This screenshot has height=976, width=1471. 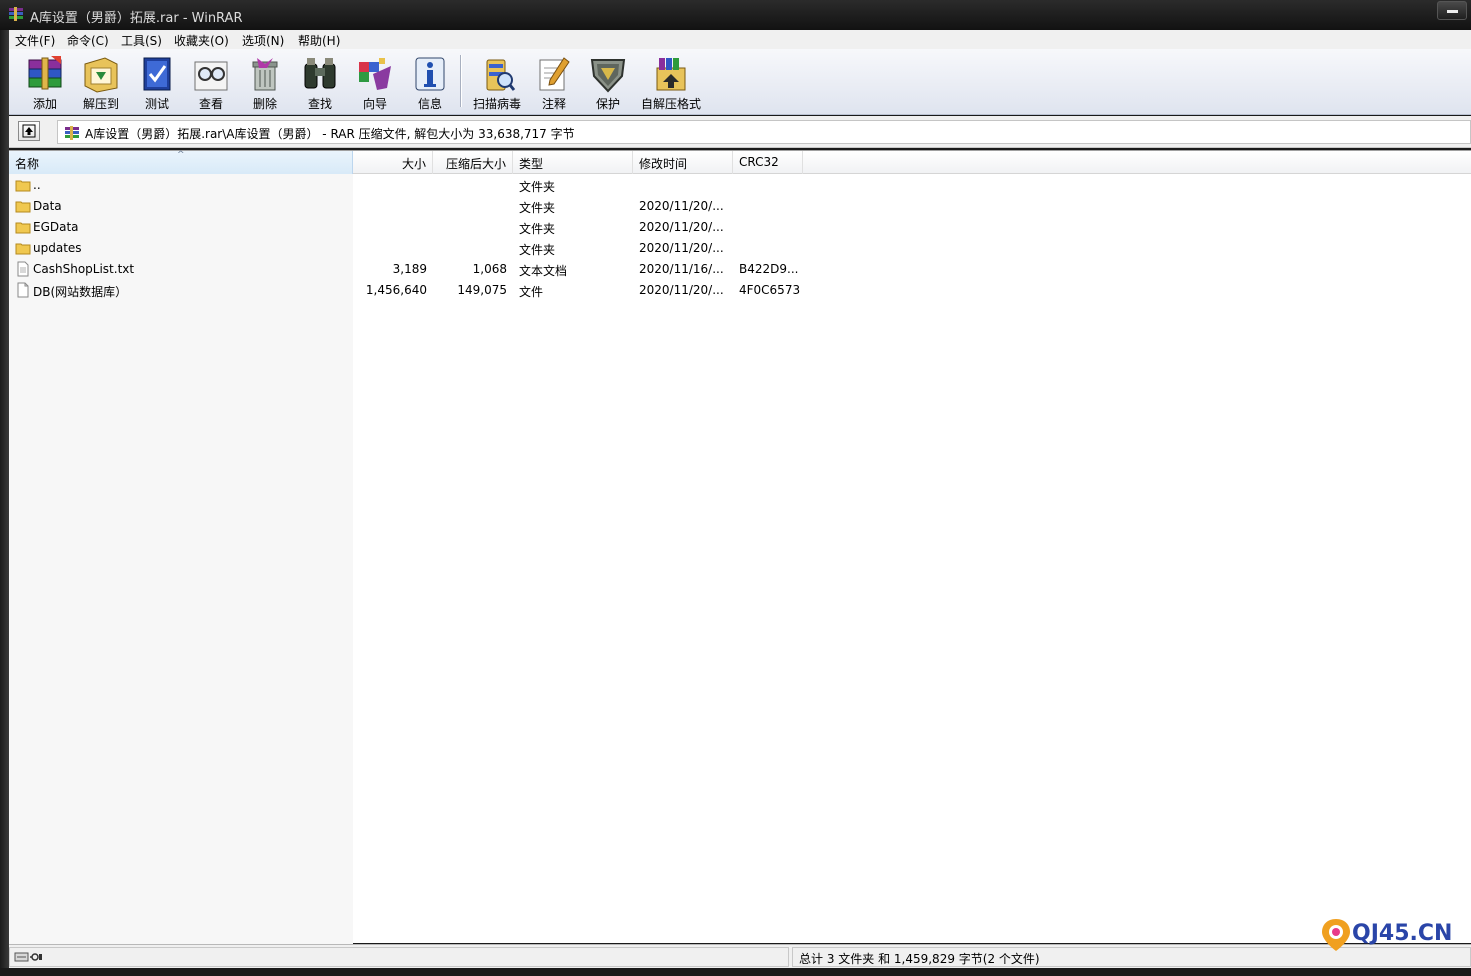 What do you see at coordinates (4, 499) in the screenshot?
I see `window-left-border` at bounding box center [4, 499].